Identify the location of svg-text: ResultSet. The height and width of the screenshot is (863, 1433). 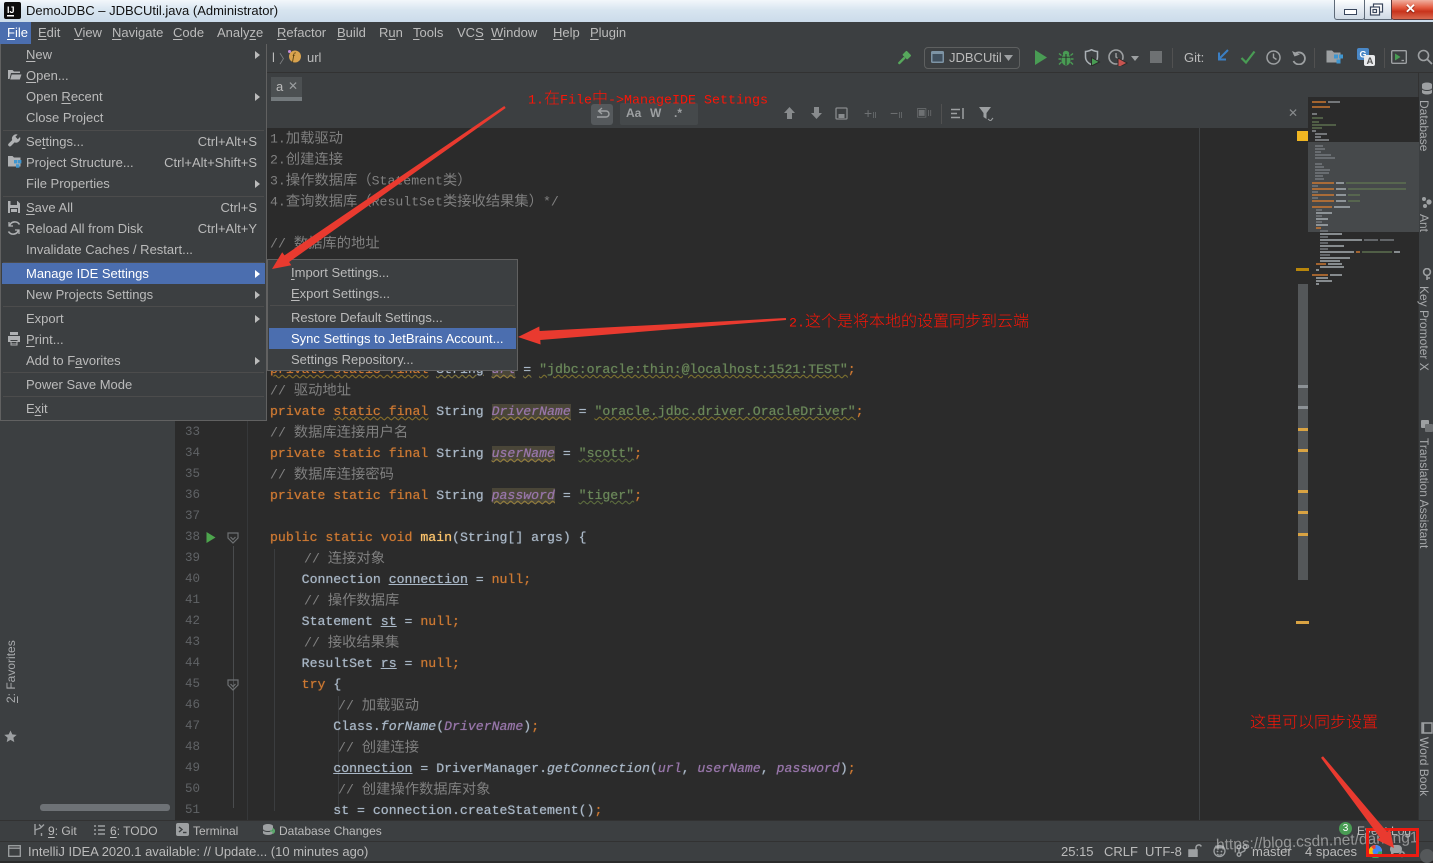
(407, 202).